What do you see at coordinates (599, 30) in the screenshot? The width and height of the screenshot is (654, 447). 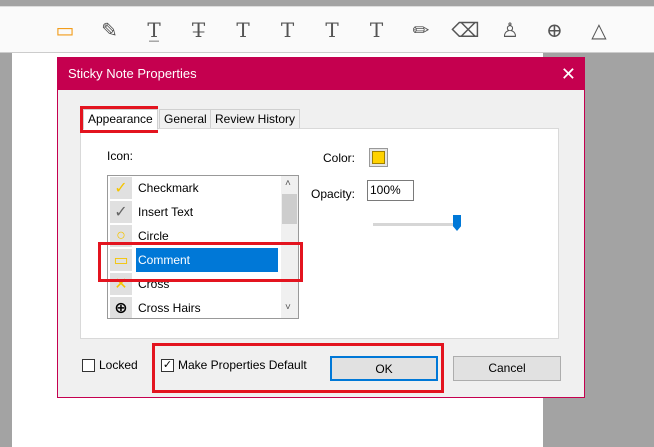 I see `shapes-icon: △` at bounding box center [599, 30].